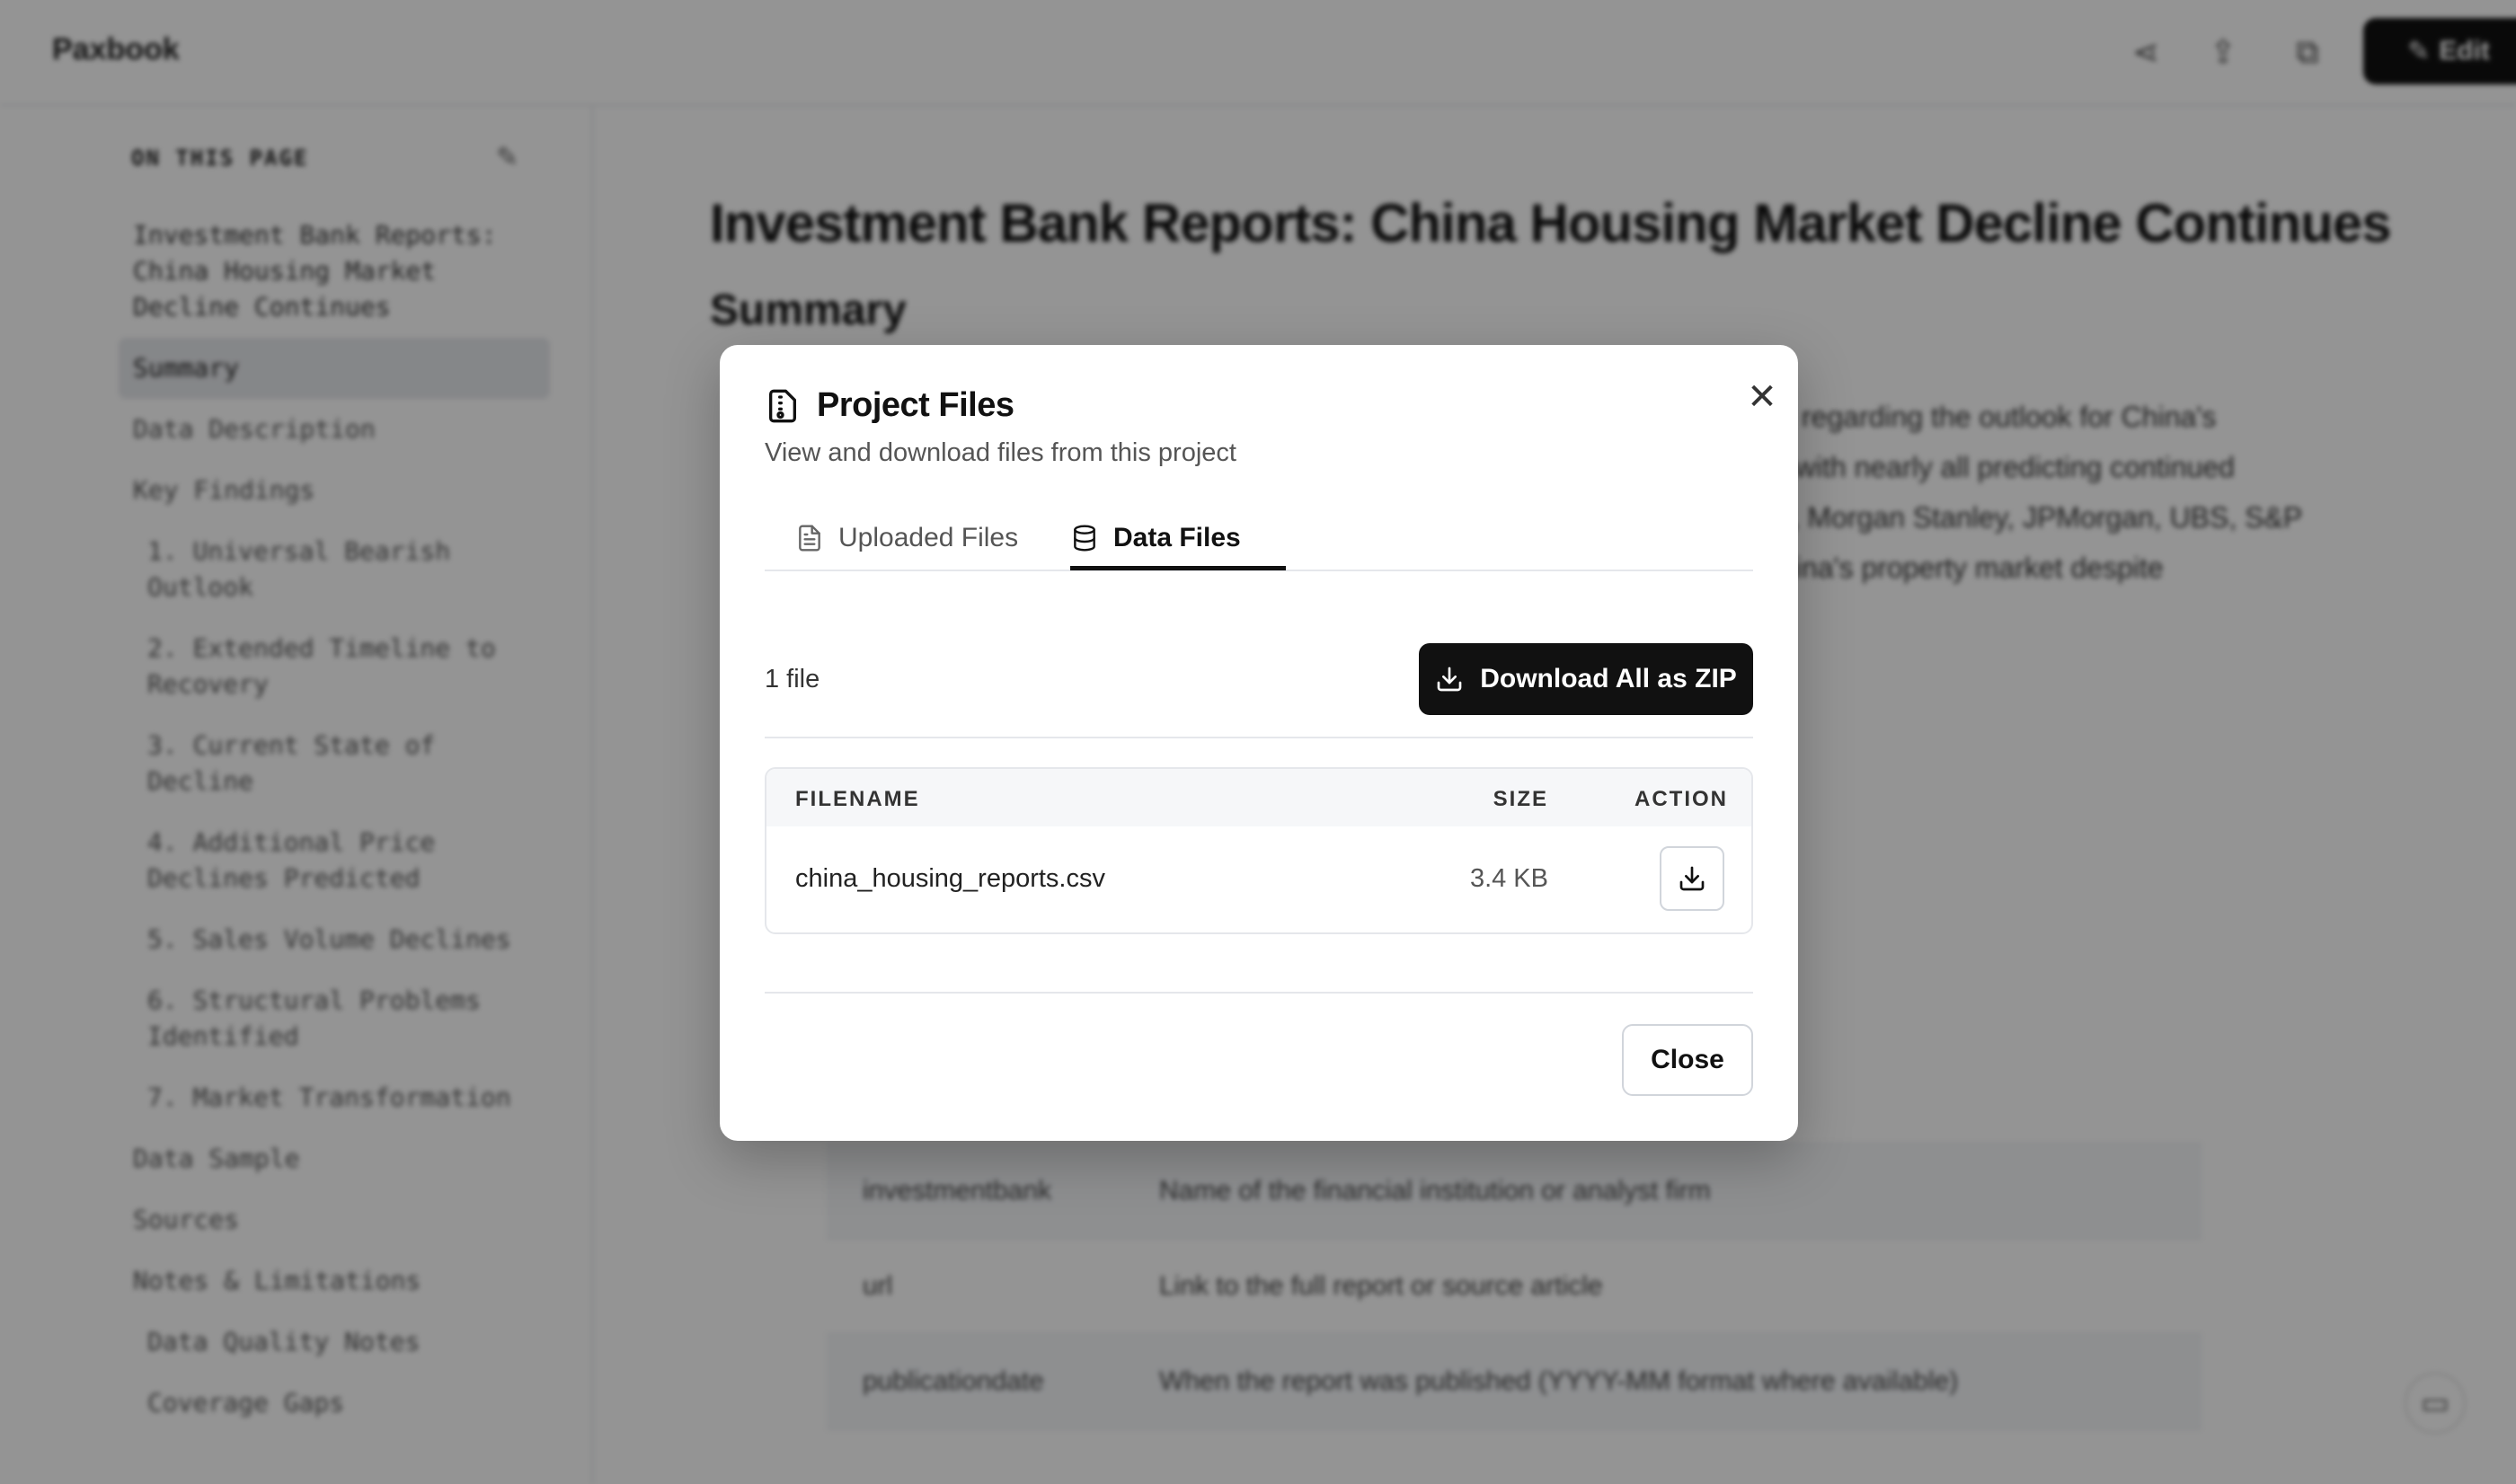 The height and width of the screenshot is (1484, 2516). Describe the element at coordinates (928, 537) in the screenshot. I see `tab-label: Uploaded Files` at that location.